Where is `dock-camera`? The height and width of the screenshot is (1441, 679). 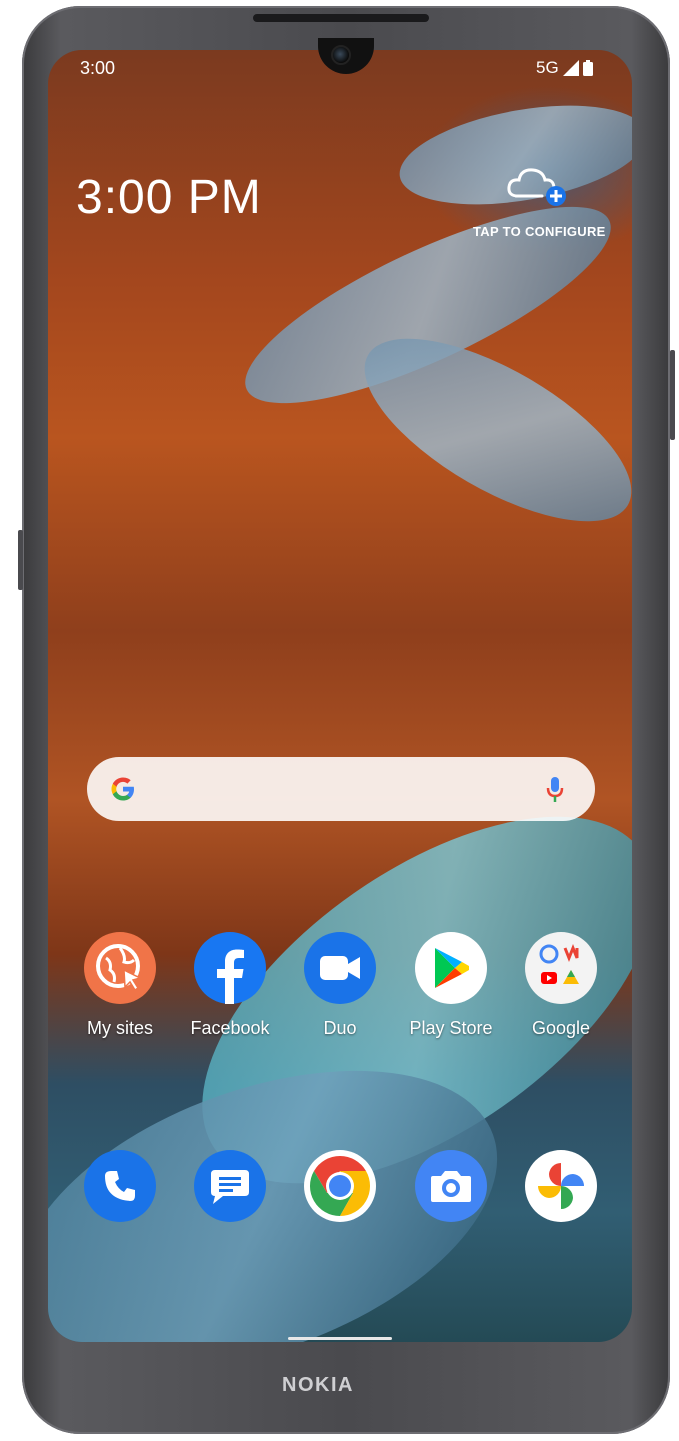 dock-camera is located at coordinates (451, 1186).